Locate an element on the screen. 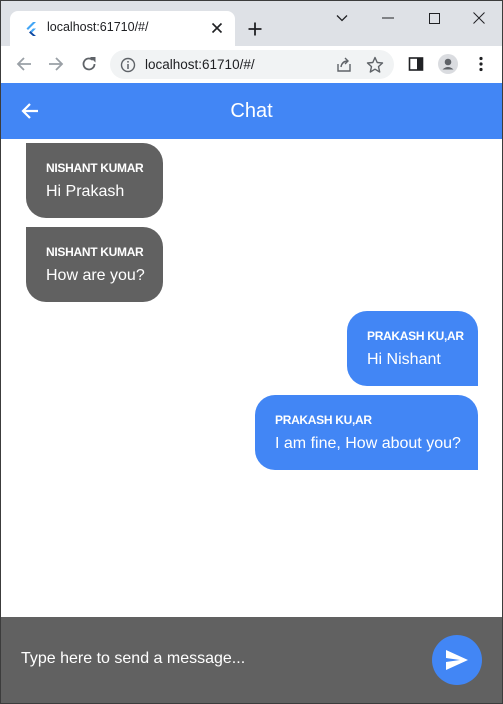 This screenshot has height=704, width=503. window-close-icon is located at coordinates (479, 18).